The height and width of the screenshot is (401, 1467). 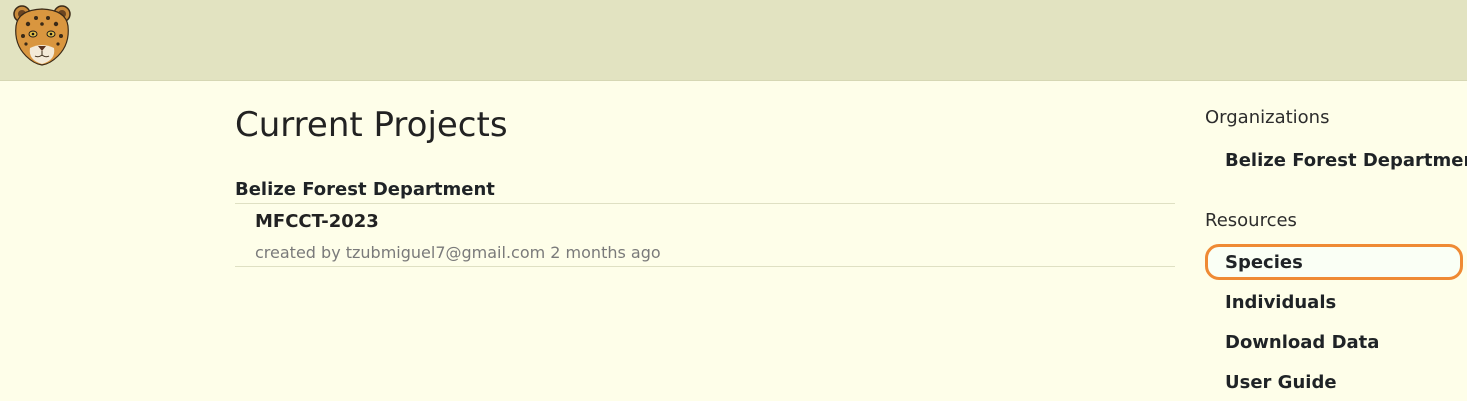 What do you see at coordinates (705, 191) in the screenshot?
I see `organization-heading: Belize Forest Department` at bounding box center [705, 191].